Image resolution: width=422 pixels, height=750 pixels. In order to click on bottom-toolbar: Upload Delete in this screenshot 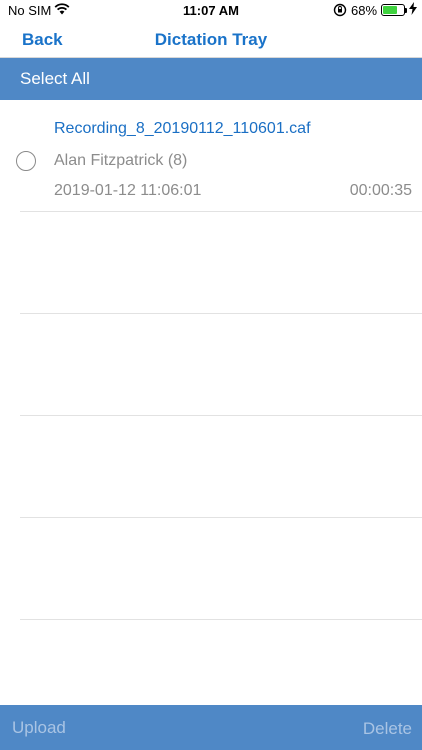, I will do `click(211, 727)`.